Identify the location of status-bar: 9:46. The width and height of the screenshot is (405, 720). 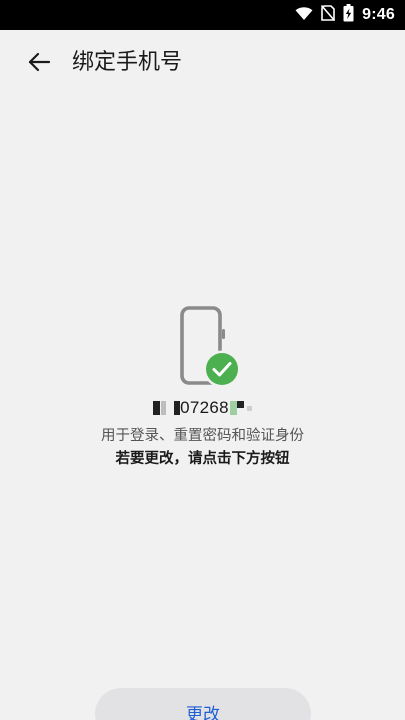
(202, 15).